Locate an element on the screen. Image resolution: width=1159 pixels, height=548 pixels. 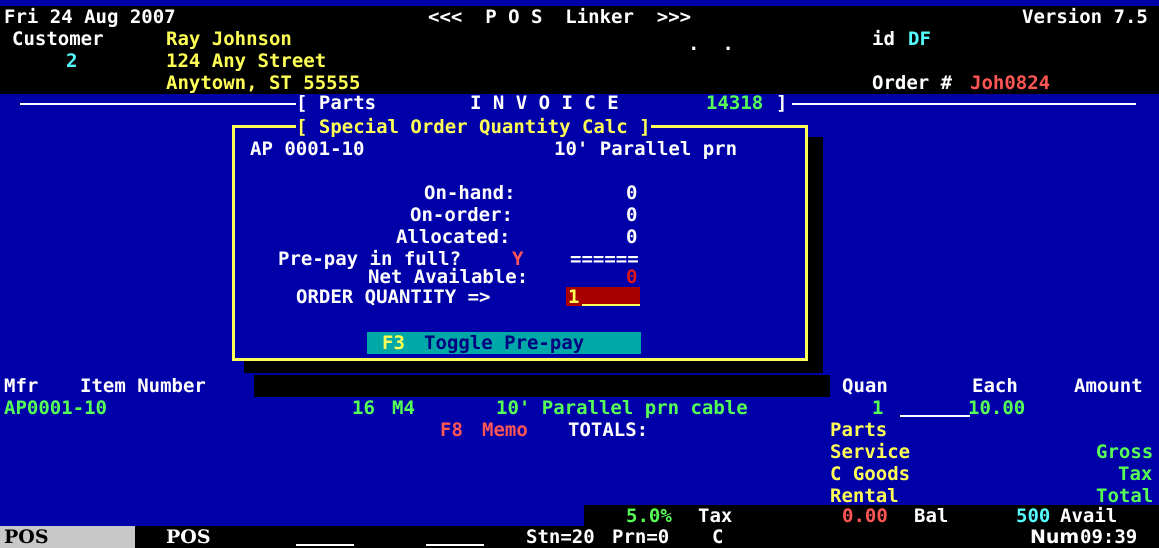
totals-label: TOTALS: is located at coordinates (608, 430).